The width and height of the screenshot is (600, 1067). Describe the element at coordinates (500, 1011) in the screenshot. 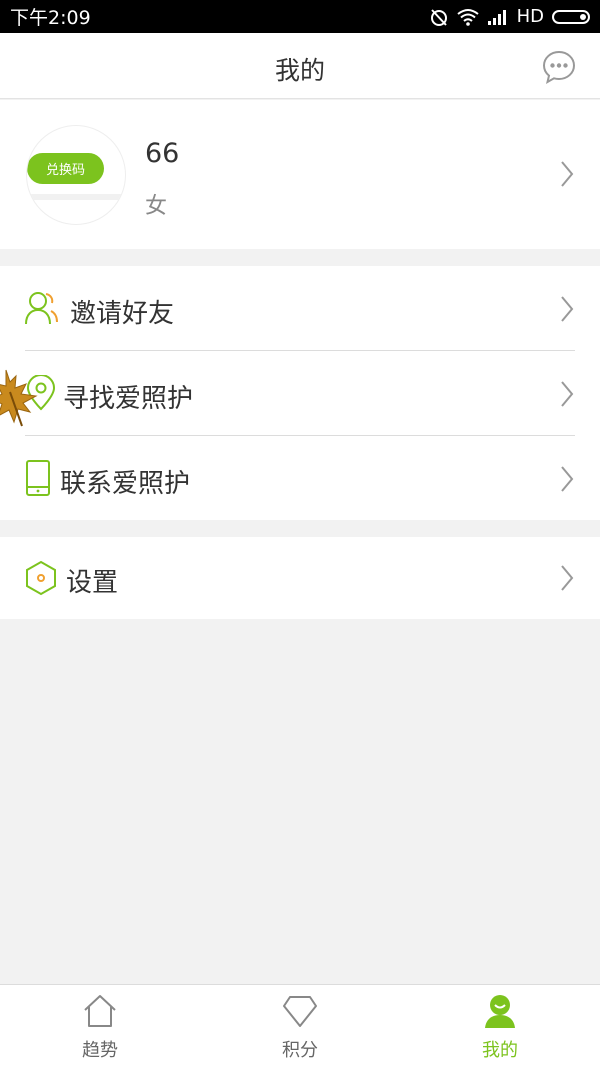

I see `person-icon` at that location.